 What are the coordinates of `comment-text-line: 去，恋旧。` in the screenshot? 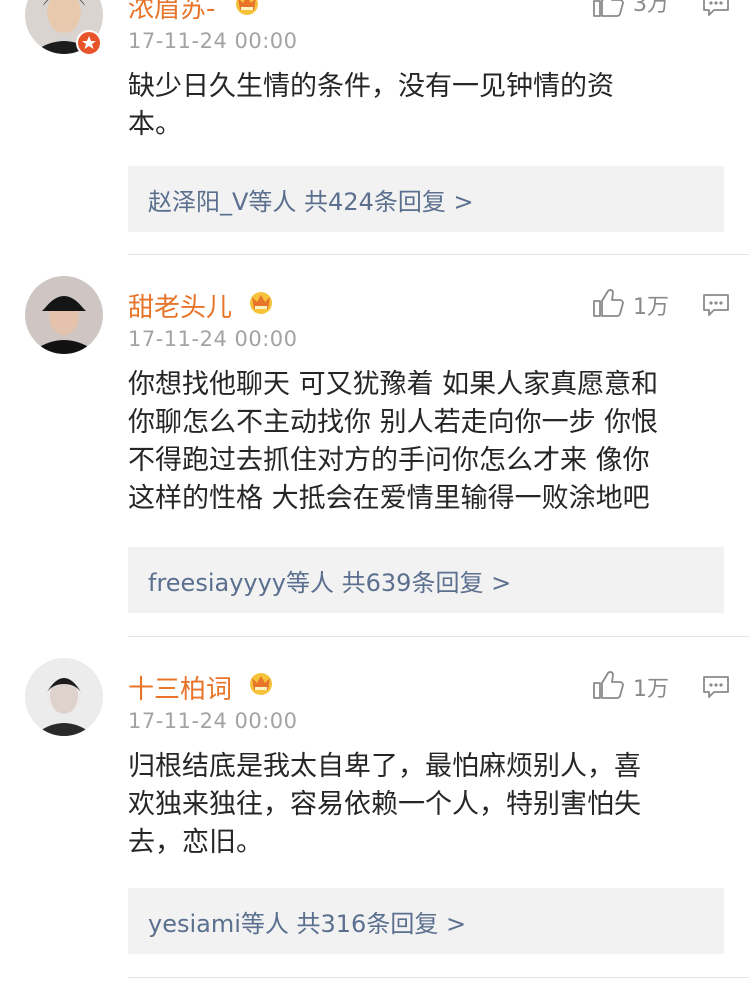 It's located at (195, 842).